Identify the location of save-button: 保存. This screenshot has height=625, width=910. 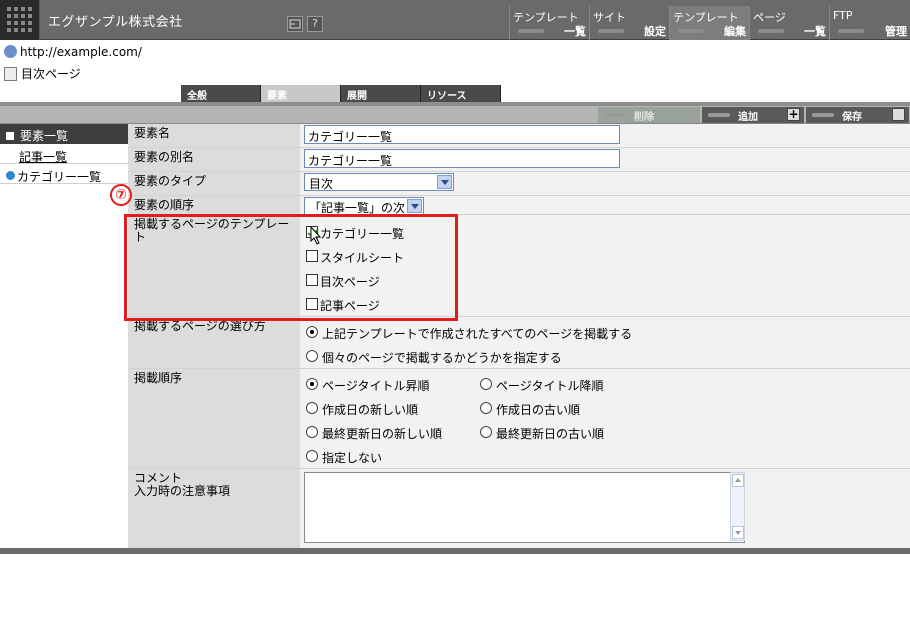
(857, 115).